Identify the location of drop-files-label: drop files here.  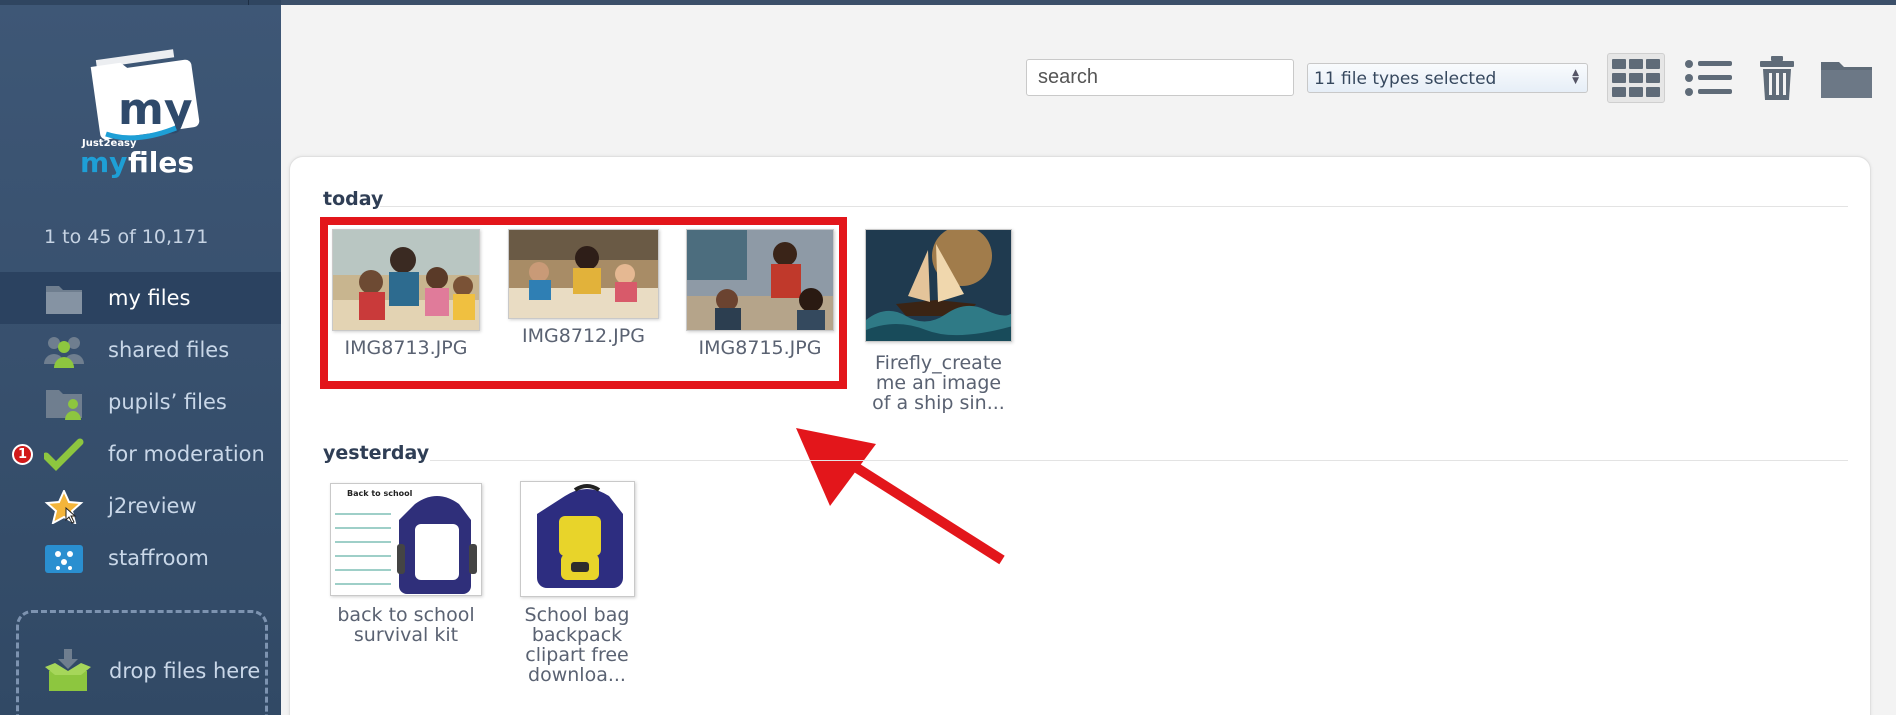
(185, 671).